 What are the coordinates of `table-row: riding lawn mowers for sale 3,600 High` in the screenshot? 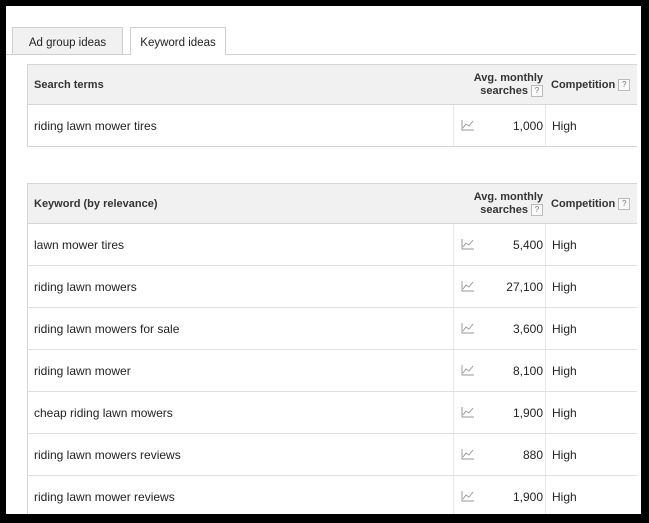 It's located at (332, 329).